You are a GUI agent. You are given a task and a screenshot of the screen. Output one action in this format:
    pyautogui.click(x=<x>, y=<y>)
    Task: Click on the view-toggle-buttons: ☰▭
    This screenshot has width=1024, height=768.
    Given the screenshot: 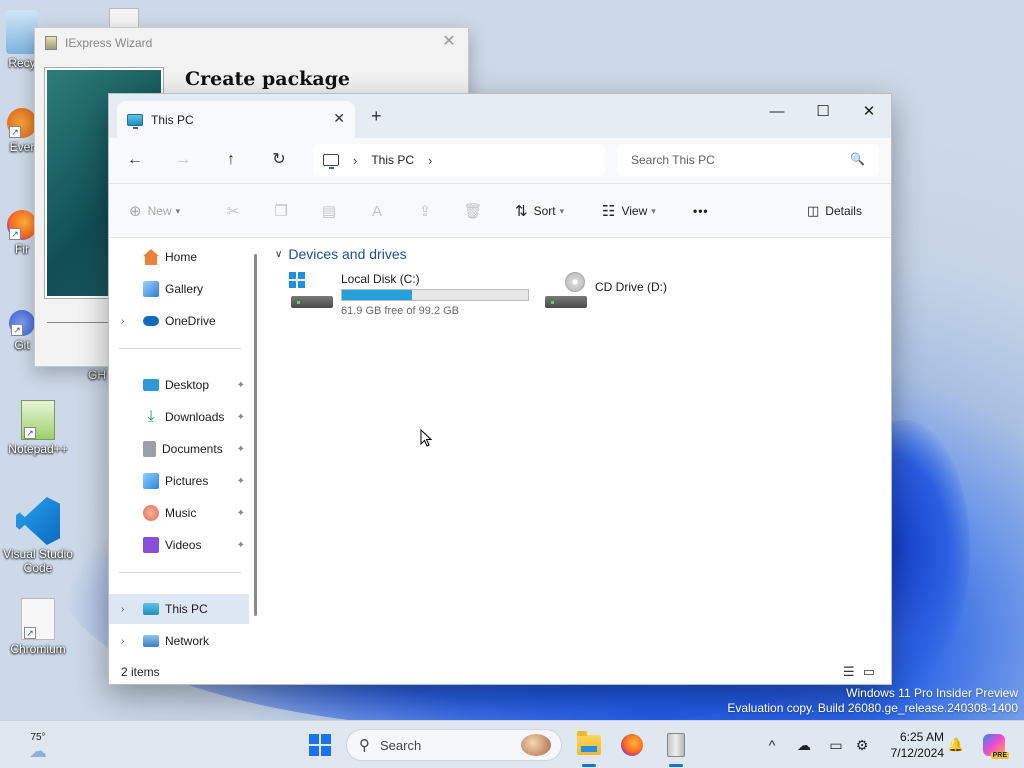 What is the action you would take?
    pyautogui.click(x=863, y=672)
    